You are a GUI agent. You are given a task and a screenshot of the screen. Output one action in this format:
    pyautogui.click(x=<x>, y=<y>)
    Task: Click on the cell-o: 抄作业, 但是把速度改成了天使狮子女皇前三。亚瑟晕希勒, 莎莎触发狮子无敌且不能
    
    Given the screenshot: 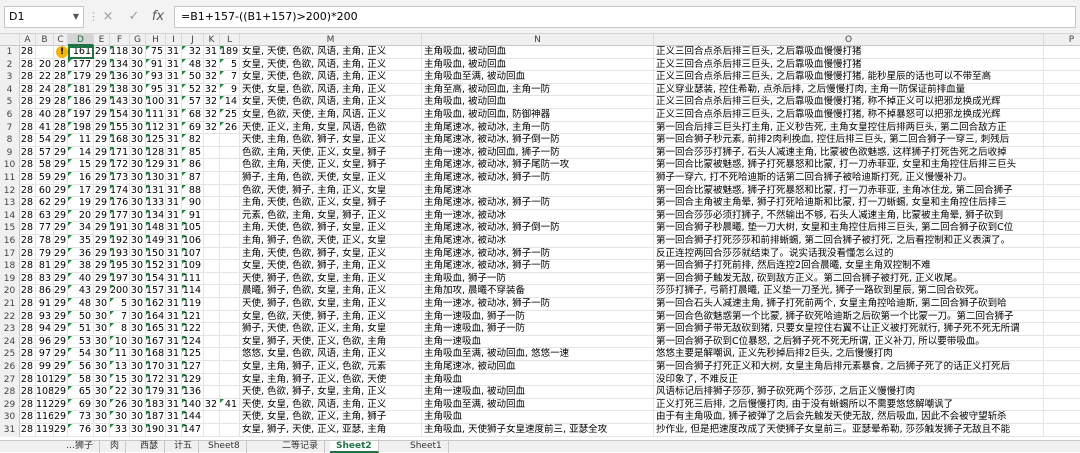 What is the action you would take?
    pyautogui.click(x=849, y=430)
    